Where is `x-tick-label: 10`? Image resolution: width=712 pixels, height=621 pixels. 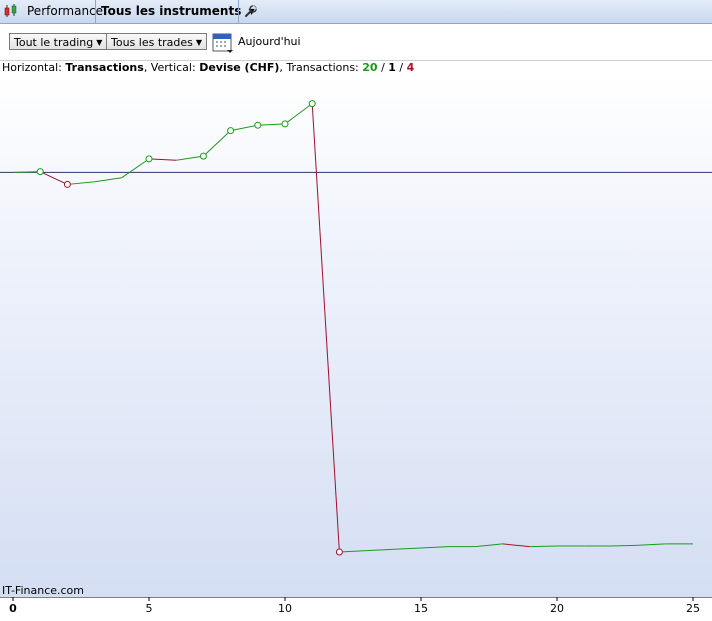 x-tick-label: 10 is located at coordinates (285, 608).